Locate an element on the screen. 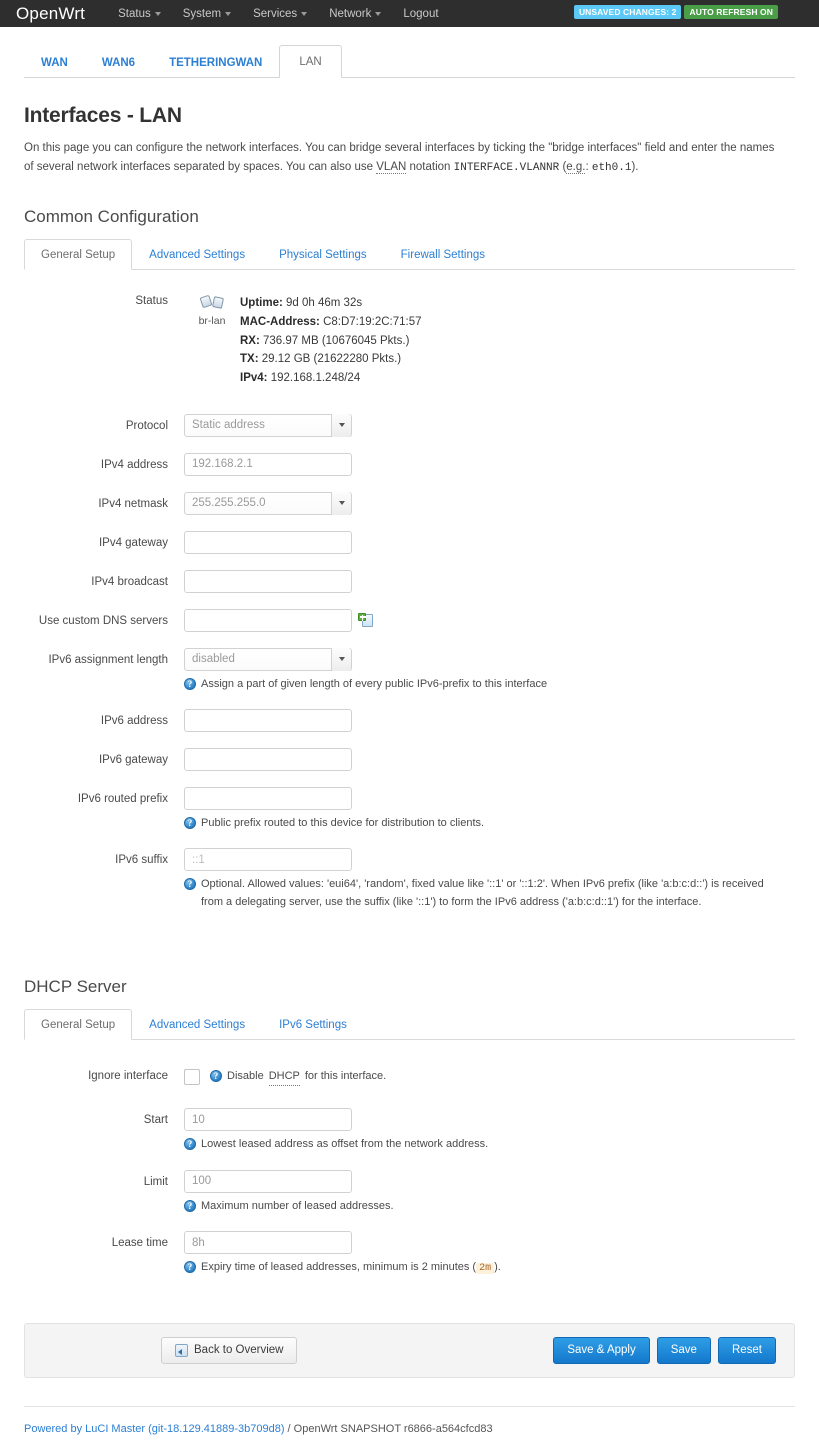  ipv6-assignment-length-label: IPv6 assignment length is located at coordinates (108, 659).